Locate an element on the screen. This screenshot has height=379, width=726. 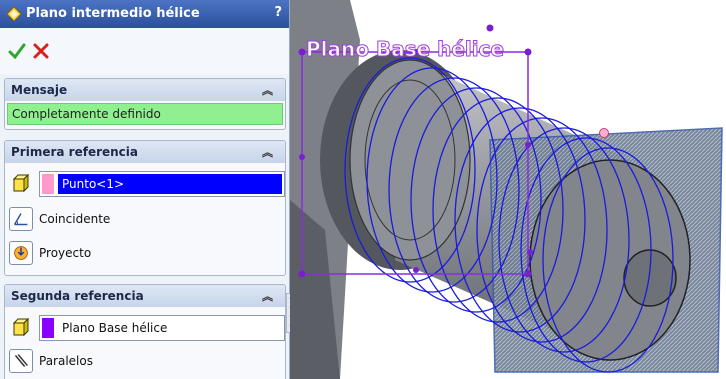
coincident-icon is located at coordinates (21, 219).